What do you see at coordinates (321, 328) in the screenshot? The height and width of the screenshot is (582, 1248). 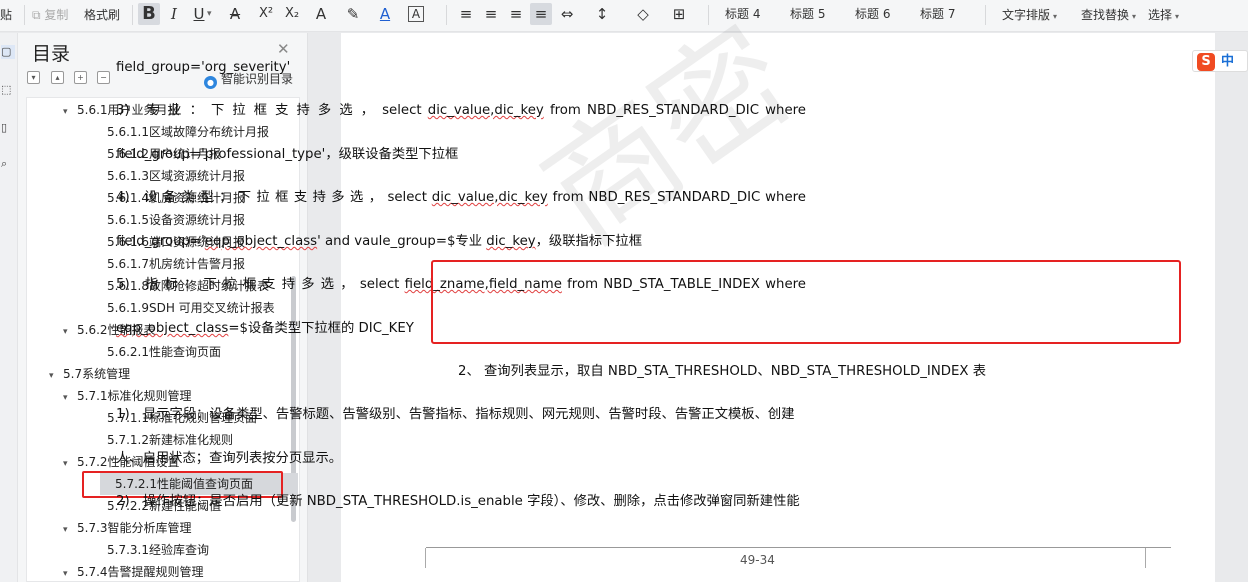 I see `doc-text: =$设备类型下拉框的 DIC_KEY` at bounding box center [321, 328].